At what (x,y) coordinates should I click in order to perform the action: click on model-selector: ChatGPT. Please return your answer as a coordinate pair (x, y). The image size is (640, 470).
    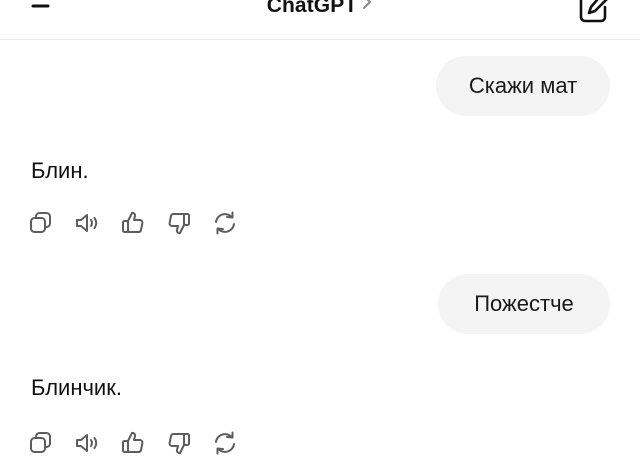
    Looking at the image, I should click on (320, 9).